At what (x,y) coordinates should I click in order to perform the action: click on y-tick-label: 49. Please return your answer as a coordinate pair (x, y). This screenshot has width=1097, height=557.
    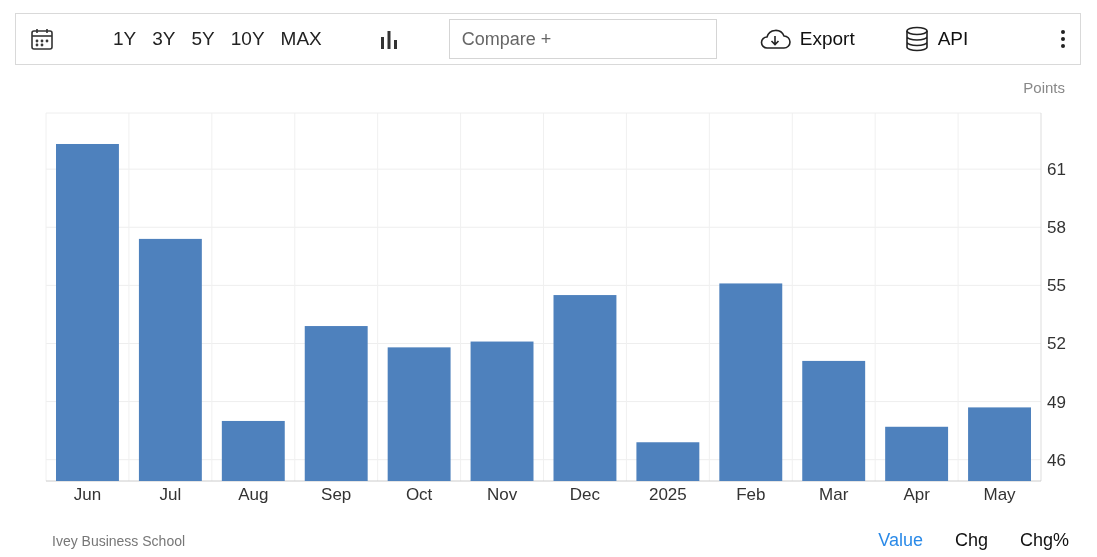
    Looking at the image, I should click on (1056, 402).